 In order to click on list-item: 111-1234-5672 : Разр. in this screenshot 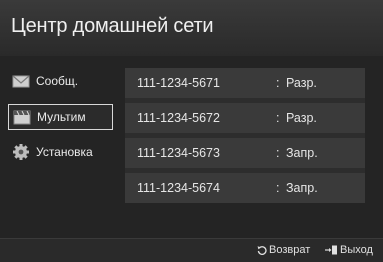, I will do `click(245, 118)`.